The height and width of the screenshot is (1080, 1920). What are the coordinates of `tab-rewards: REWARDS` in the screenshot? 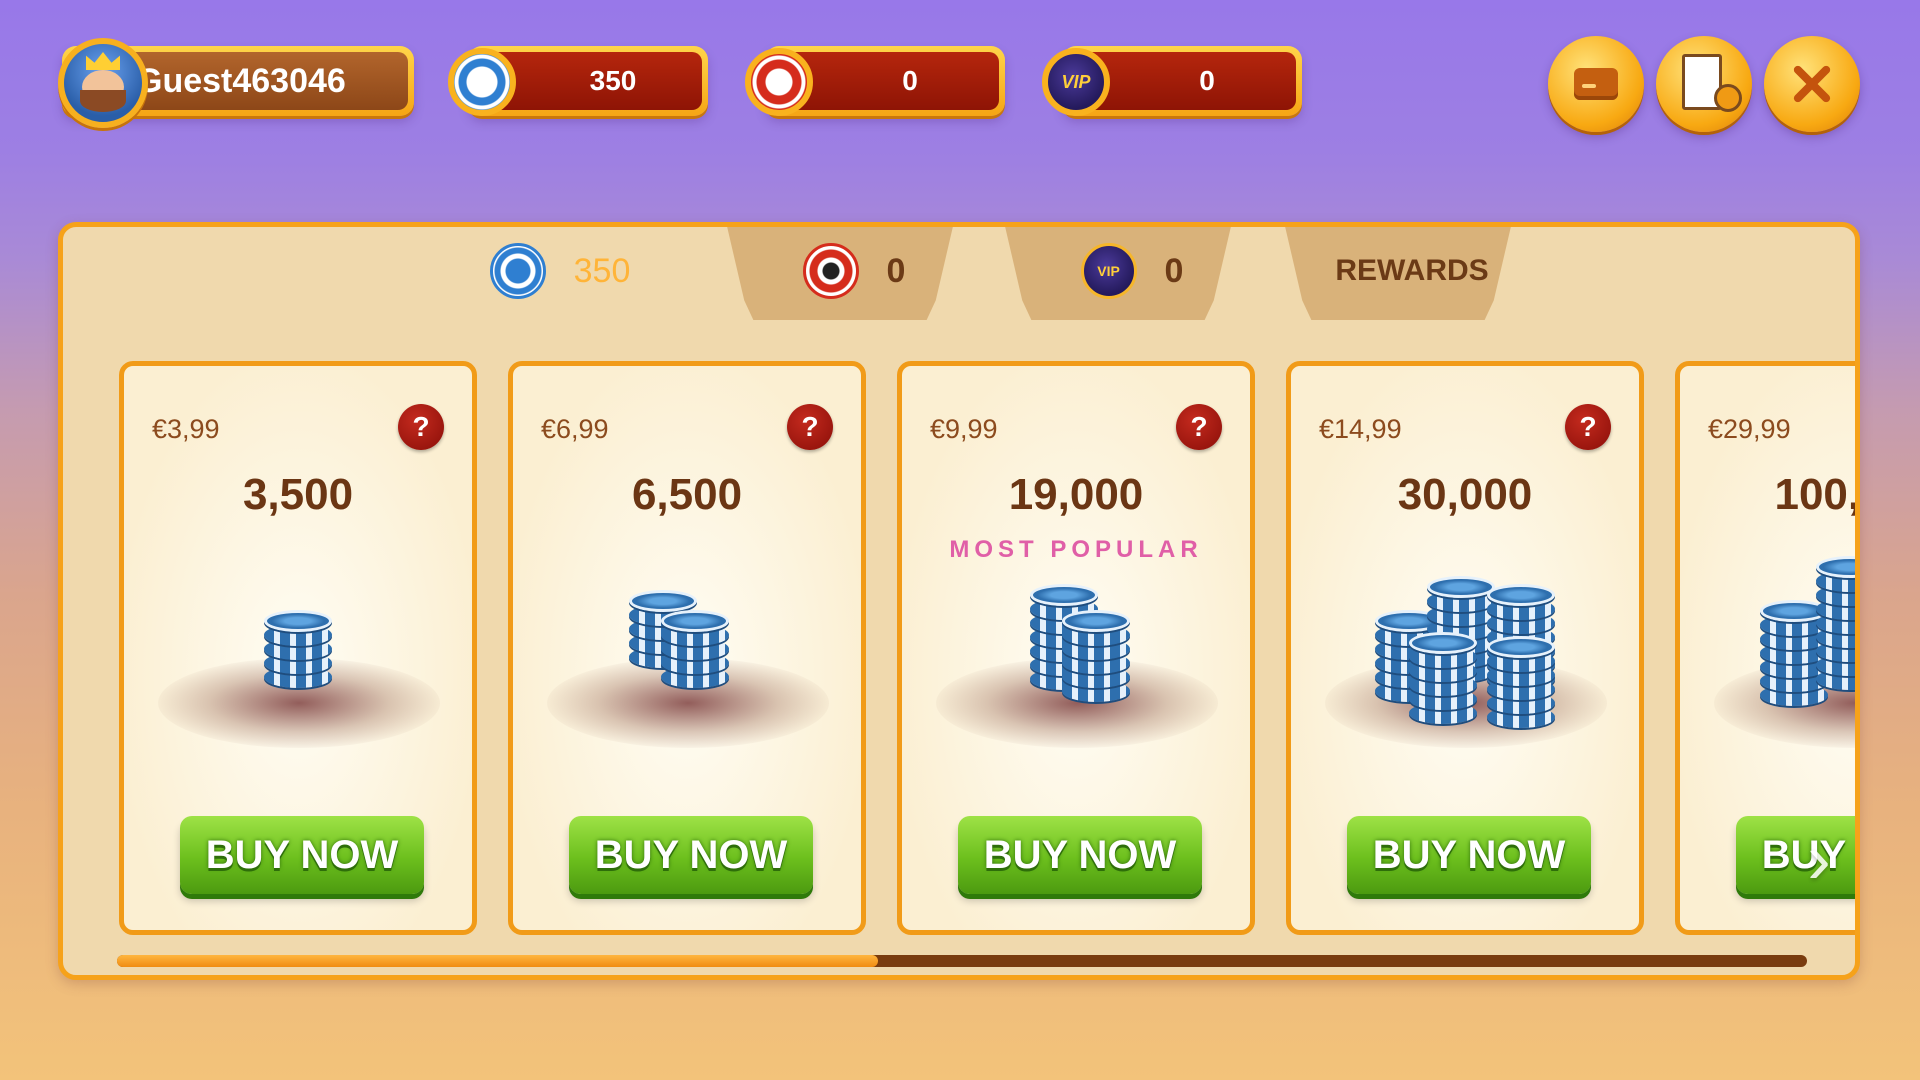 It's located at (1398, 272).